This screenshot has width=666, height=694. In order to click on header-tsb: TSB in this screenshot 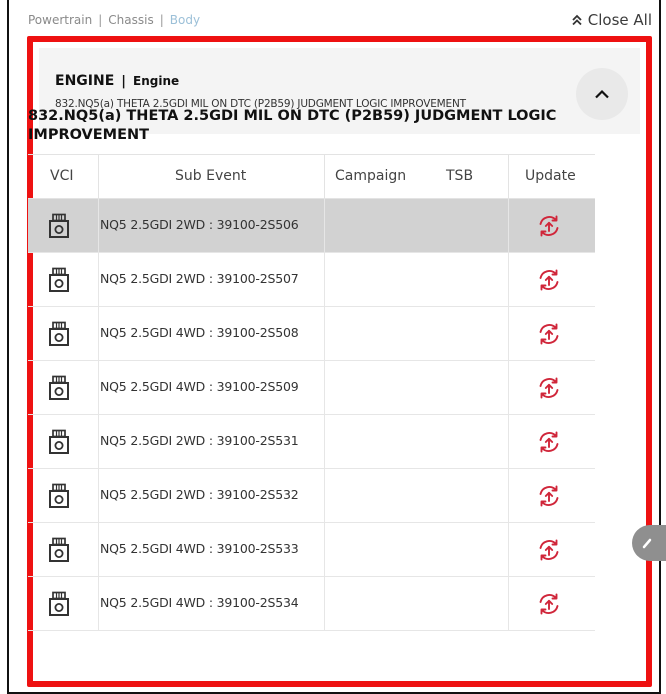, I will do `click(460, 176)`.